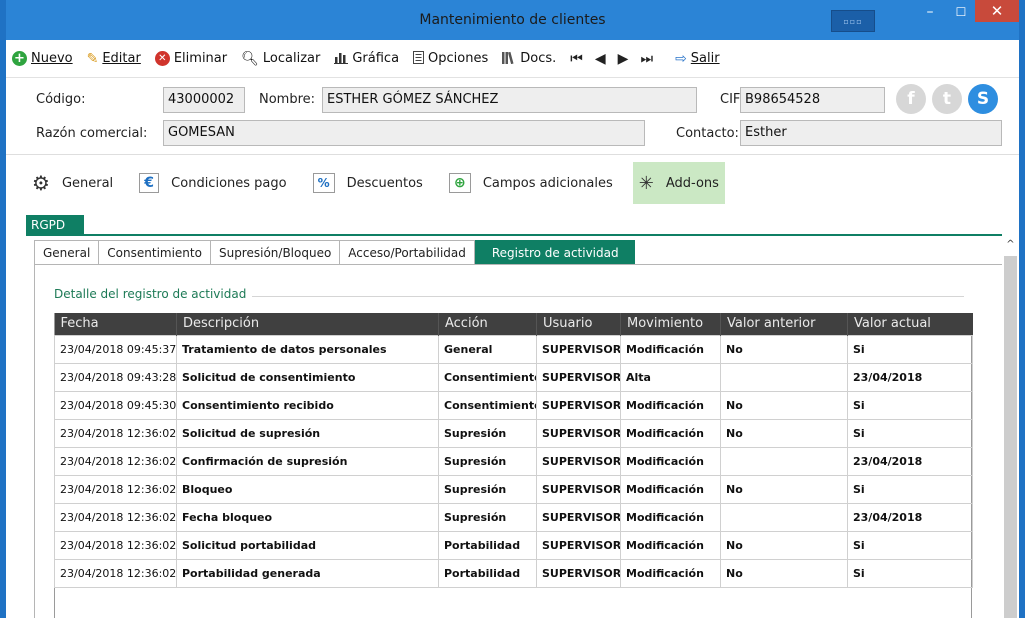 This screenshot has width=1025, height=618. What do you see at coordinates (983, 99) in the screenshot?
I see `skype-icon: S` at bounding box center [983, 99].